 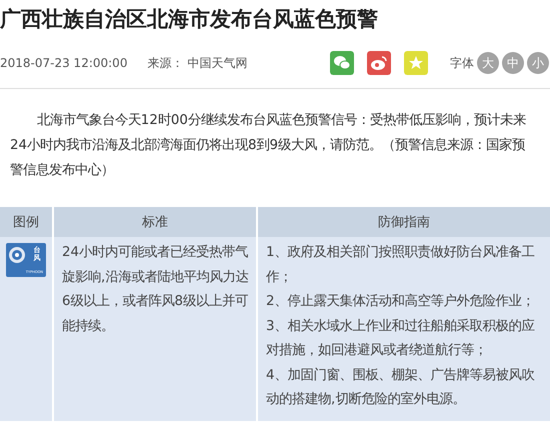 What do you see at coordinates (189, 19) in the screenshot?
I see `article-title: 广西壮族自治区北海市发布台风蓝色预警` at bounding box center [189, 19].